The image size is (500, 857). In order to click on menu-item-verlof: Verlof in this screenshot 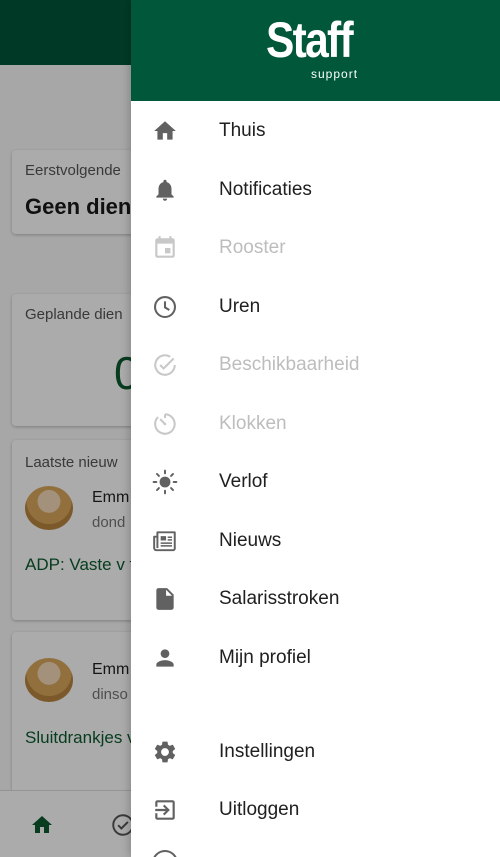, I will do `click(315, 481)`.